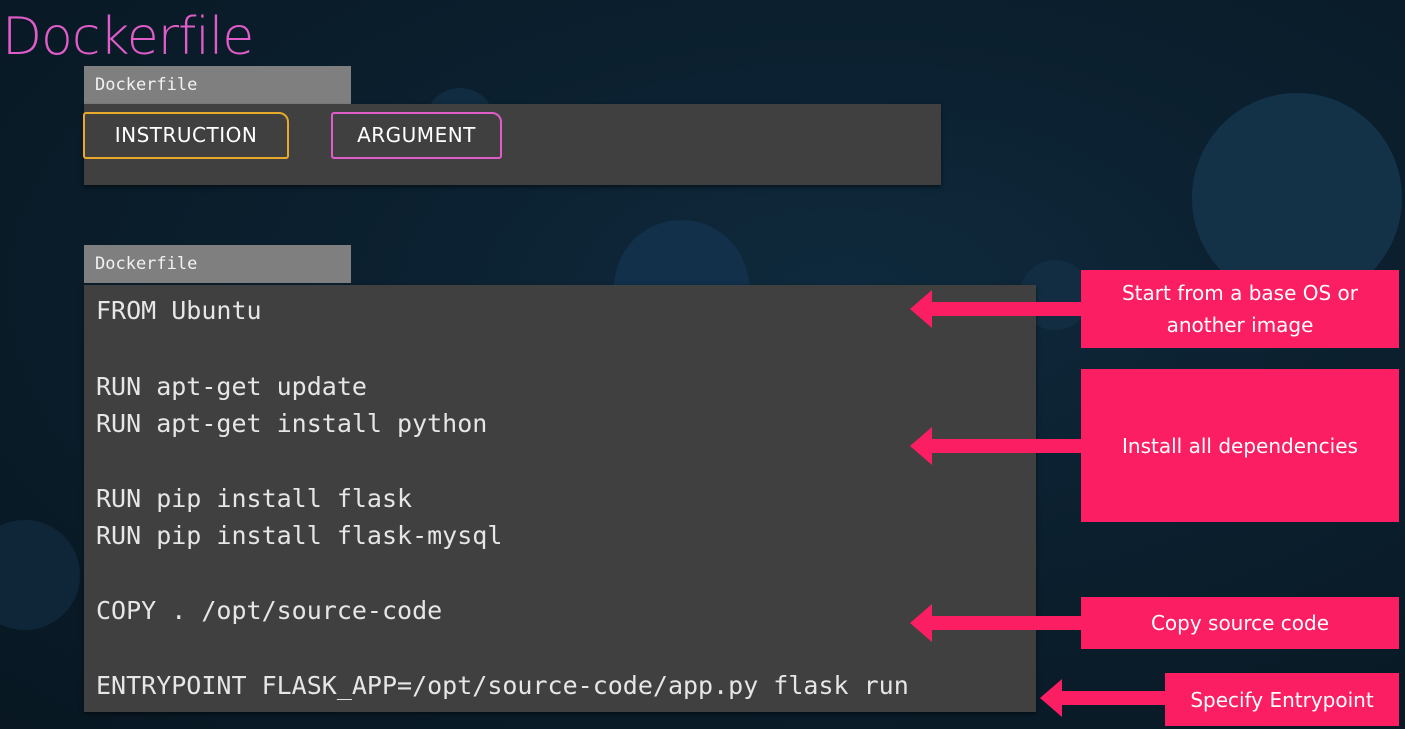 The image size is (1405, 729). I want to click on background-circle, so click(40, 575).